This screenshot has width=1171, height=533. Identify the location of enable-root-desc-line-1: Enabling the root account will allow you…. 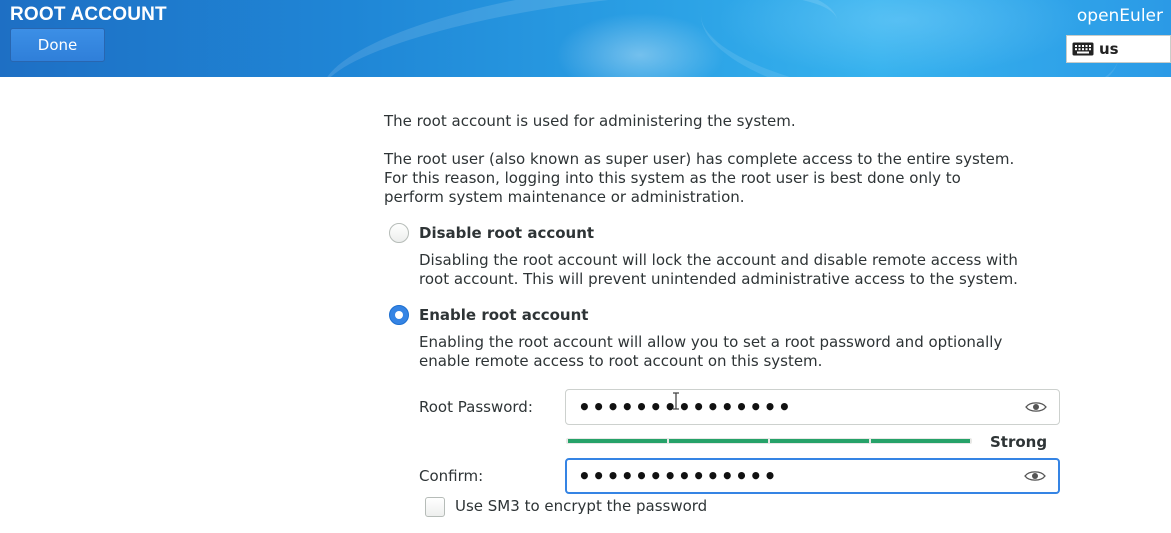
(711, 342).